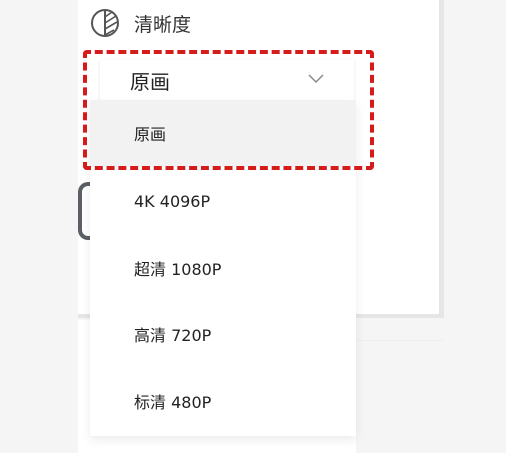 The image size is (506, 453). Describe the element at coordinates (223, 201) in the screenshot. I see `quality-option-4k: 4K 4096P` at that location.